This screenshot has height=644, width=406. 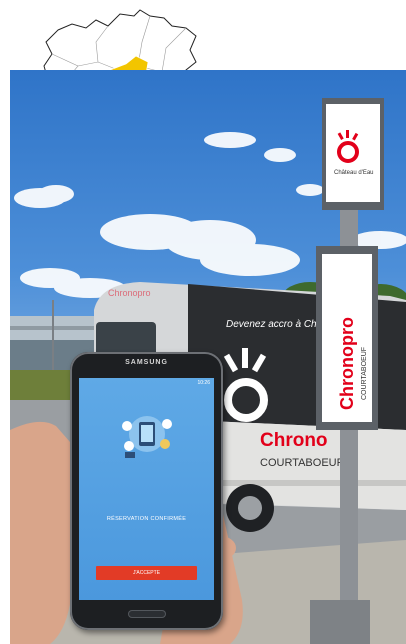 I want to click on minibus-rear-logo: Chronopro, so click(x=129, y=293).